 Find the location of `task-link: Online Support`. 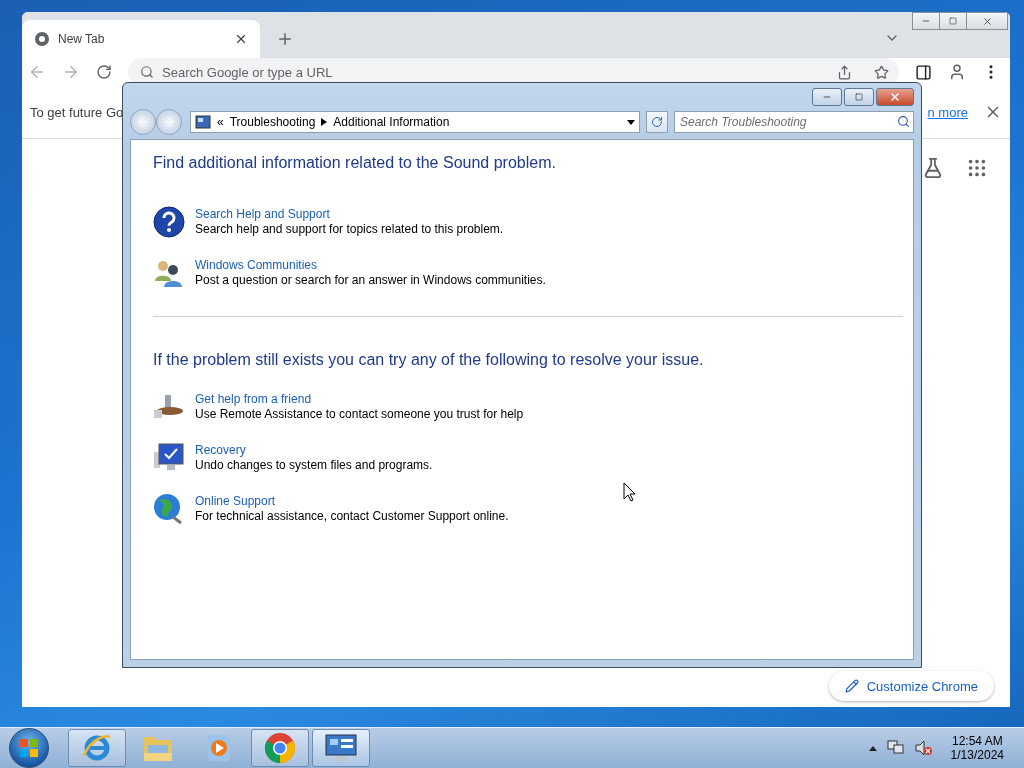

task-link: Online Support is located at coordinates (352, 501).